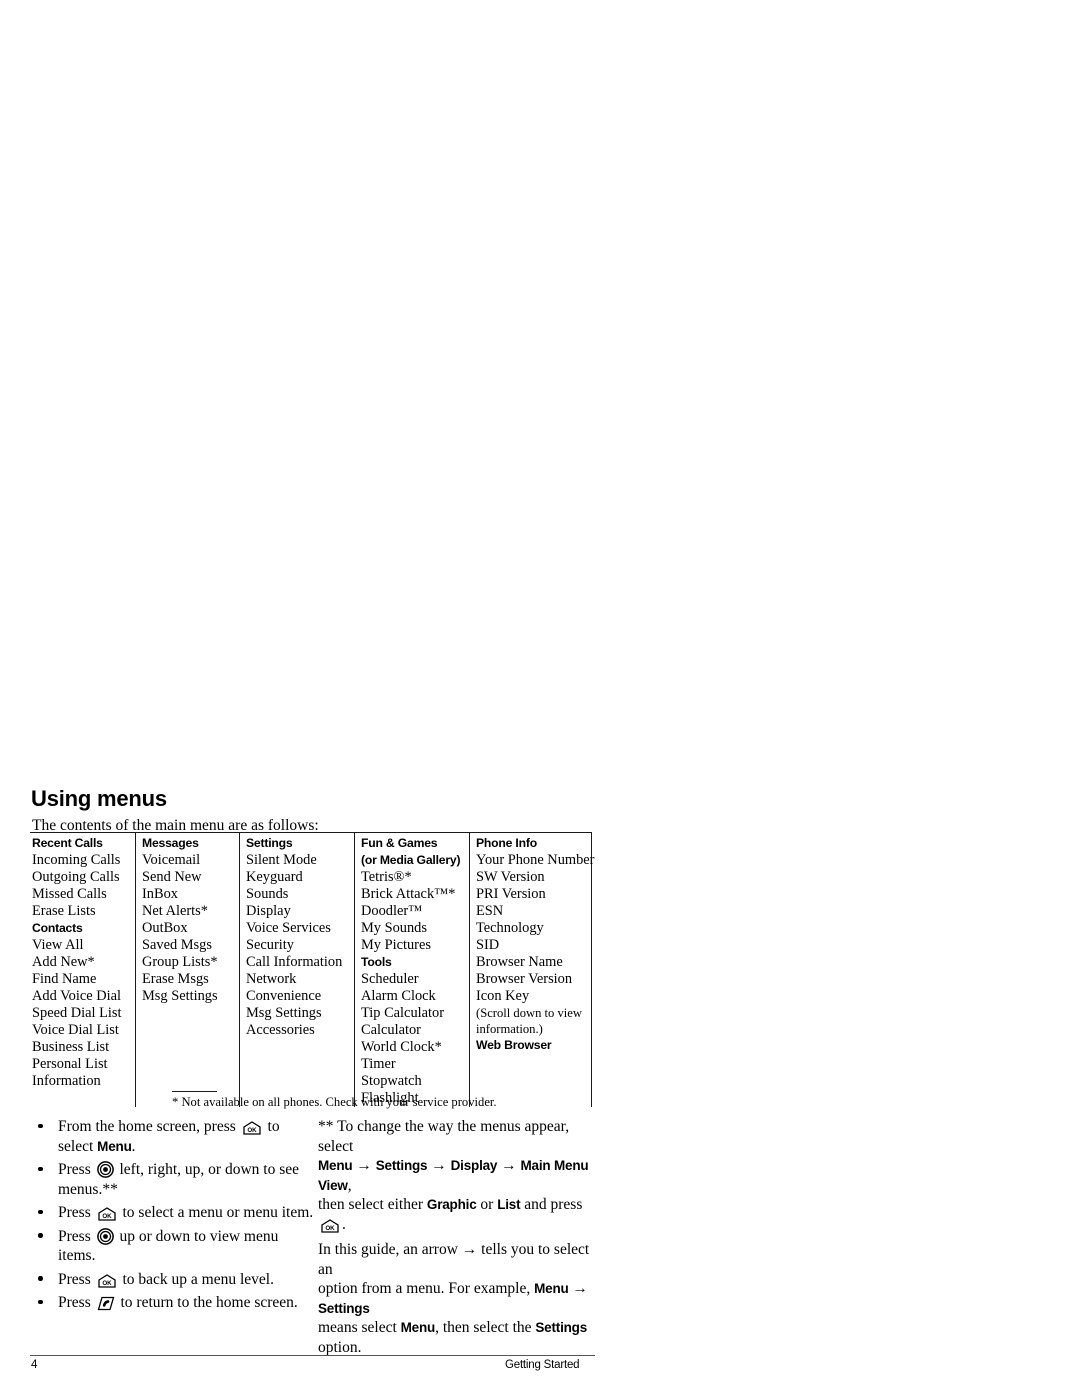 The width and height of the screenshot is (1080, 1397). What do you see at coordinates (401, 1047) in the screenshot?
I see `menu-item: World Clock*` at bounding box center [401, 1047].